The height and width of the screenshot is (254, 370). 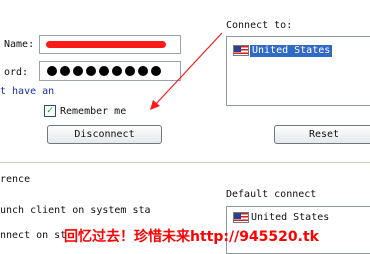 What do you see at coordinates (185, 162) in the screenshot?
I see `preferences-divider` at bounding box center [185, 162].